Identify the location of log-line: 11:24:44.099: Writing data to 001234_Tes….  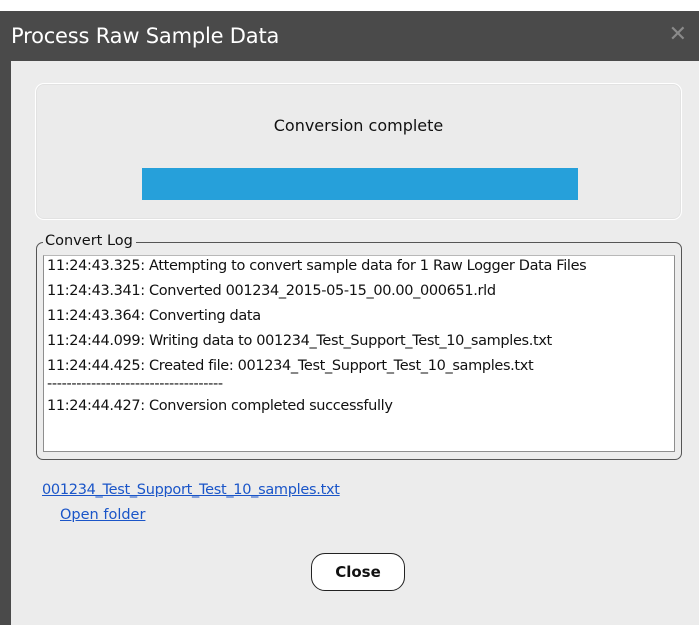
(299, 341).